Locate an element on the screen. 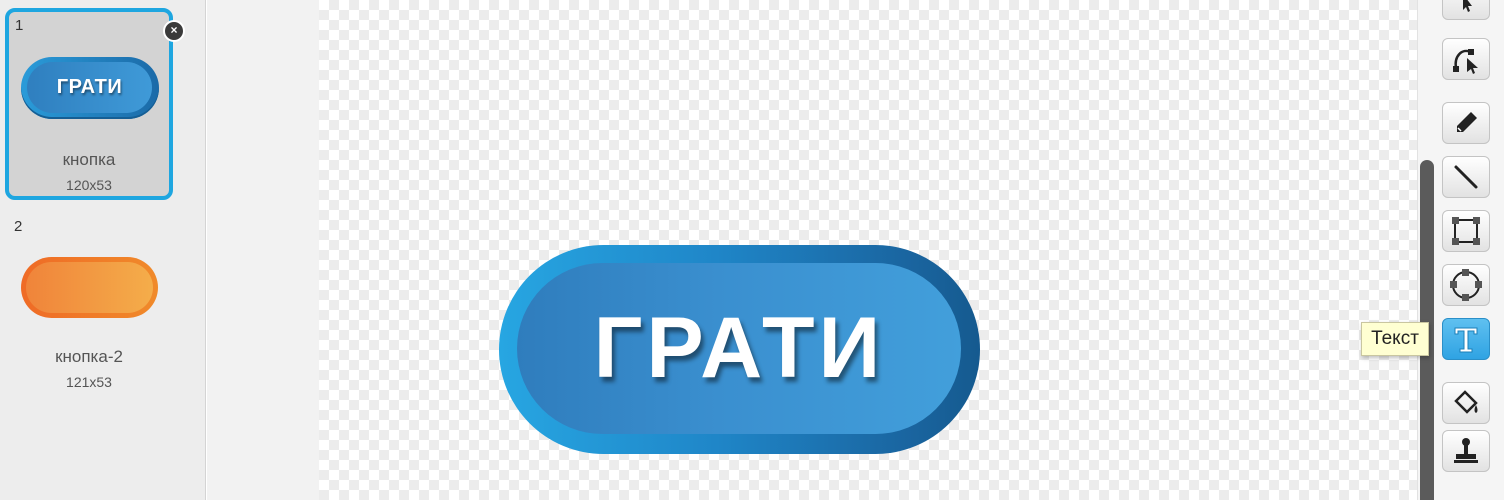  costume-item-1: 1 × ГРАТИ кнопка 120x53 is located at coordinates (95, 104).